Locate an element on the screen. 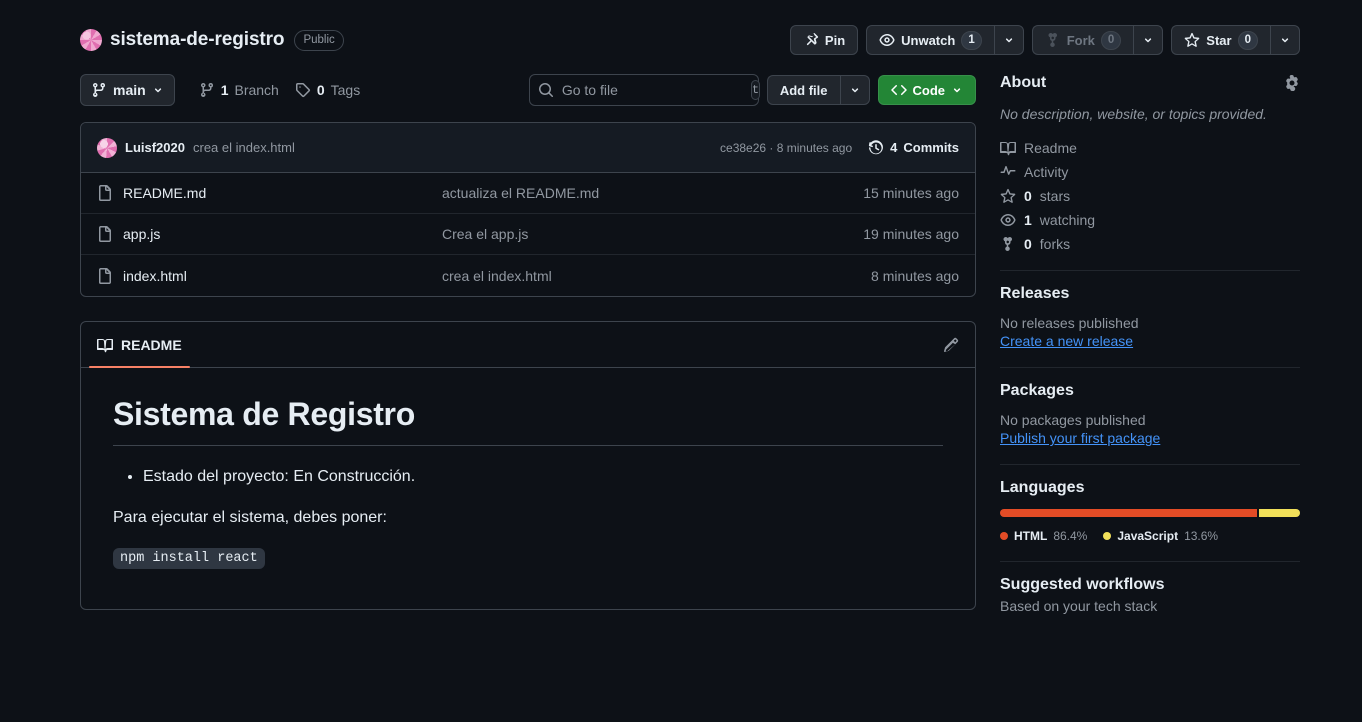 This screenshot has width=1362, height=722. repository-actions: Pin Unwatch 1 Fork 0 Star 0 is located at coordinates (1044, 40).